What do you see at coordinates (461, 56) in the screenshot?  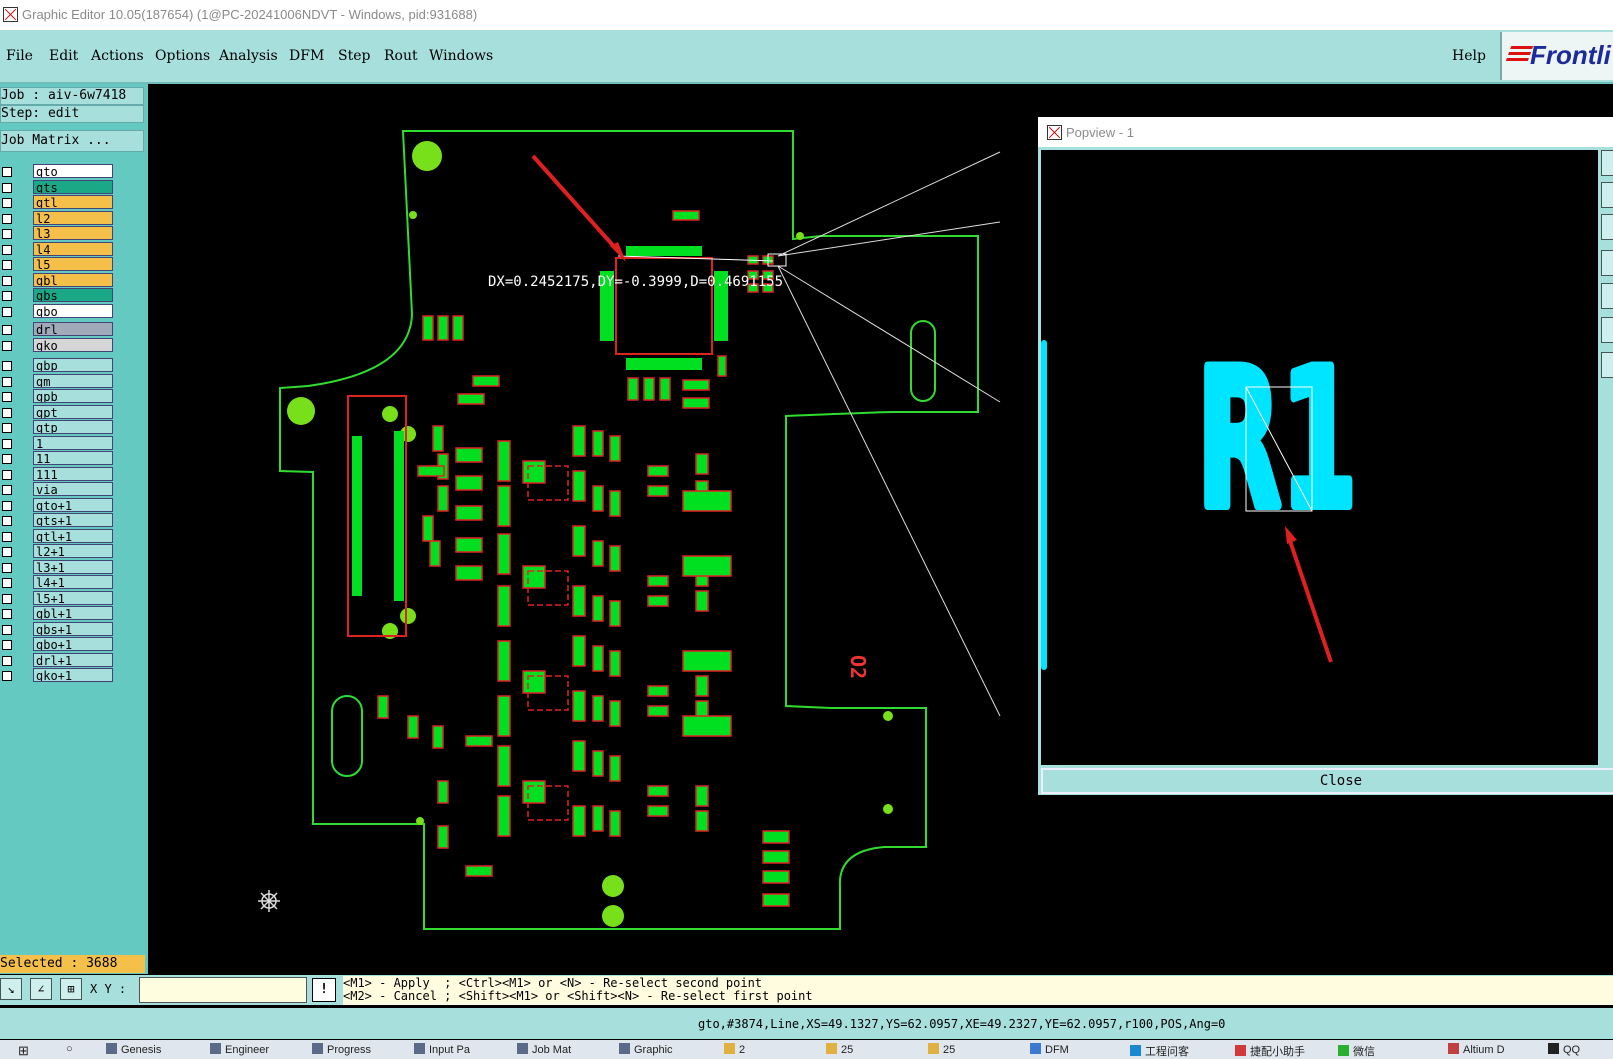 I see `menu-windows: Windows` at bounding box center [461, 56].